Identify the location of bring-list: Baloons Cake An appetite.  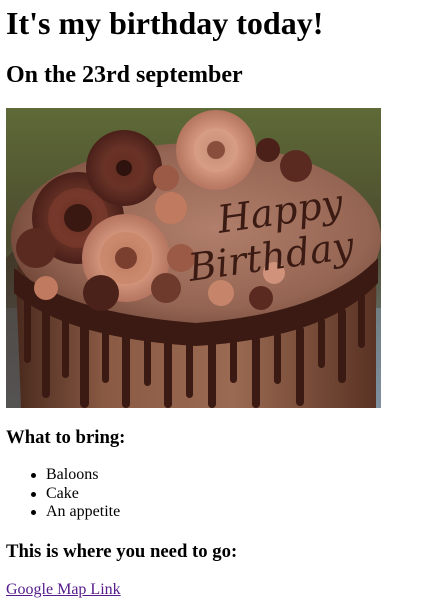
(63, 494).